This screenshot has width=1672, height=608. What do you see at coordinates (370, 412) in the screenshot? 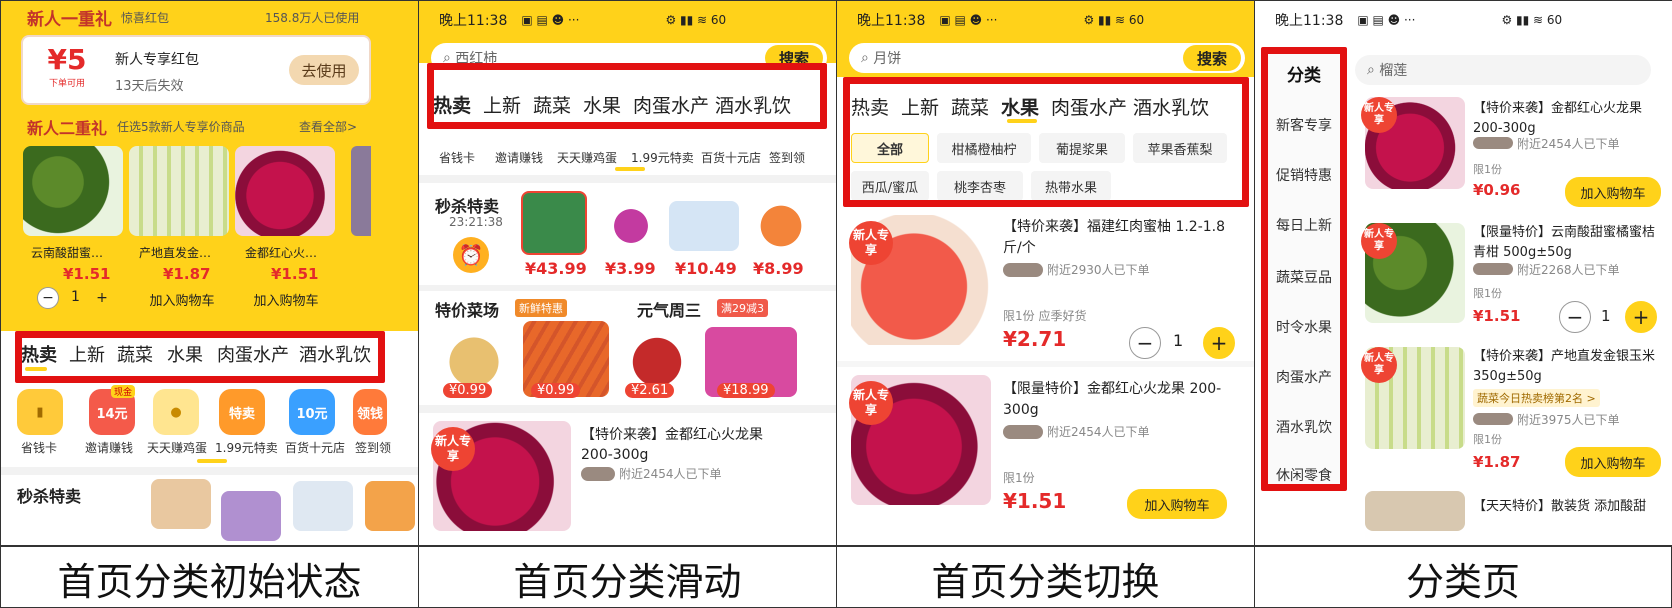
I see `checkin-icon: 领钱` at bounding box center [370, 412].